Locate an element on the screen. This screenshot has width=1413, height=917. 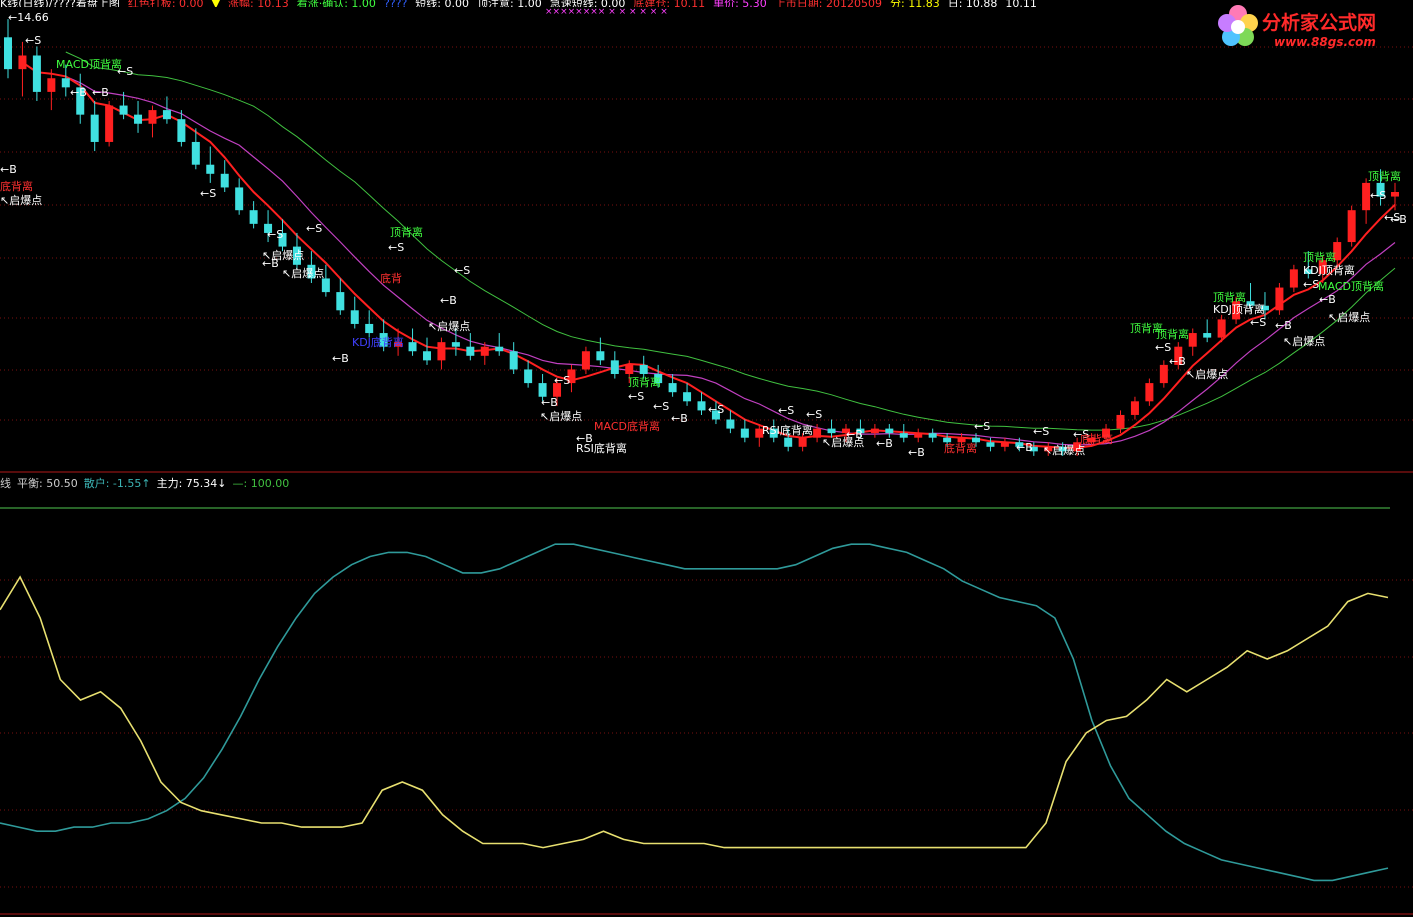
header-item: 顶注意: 1.00 is located at coordinates (509, 3).